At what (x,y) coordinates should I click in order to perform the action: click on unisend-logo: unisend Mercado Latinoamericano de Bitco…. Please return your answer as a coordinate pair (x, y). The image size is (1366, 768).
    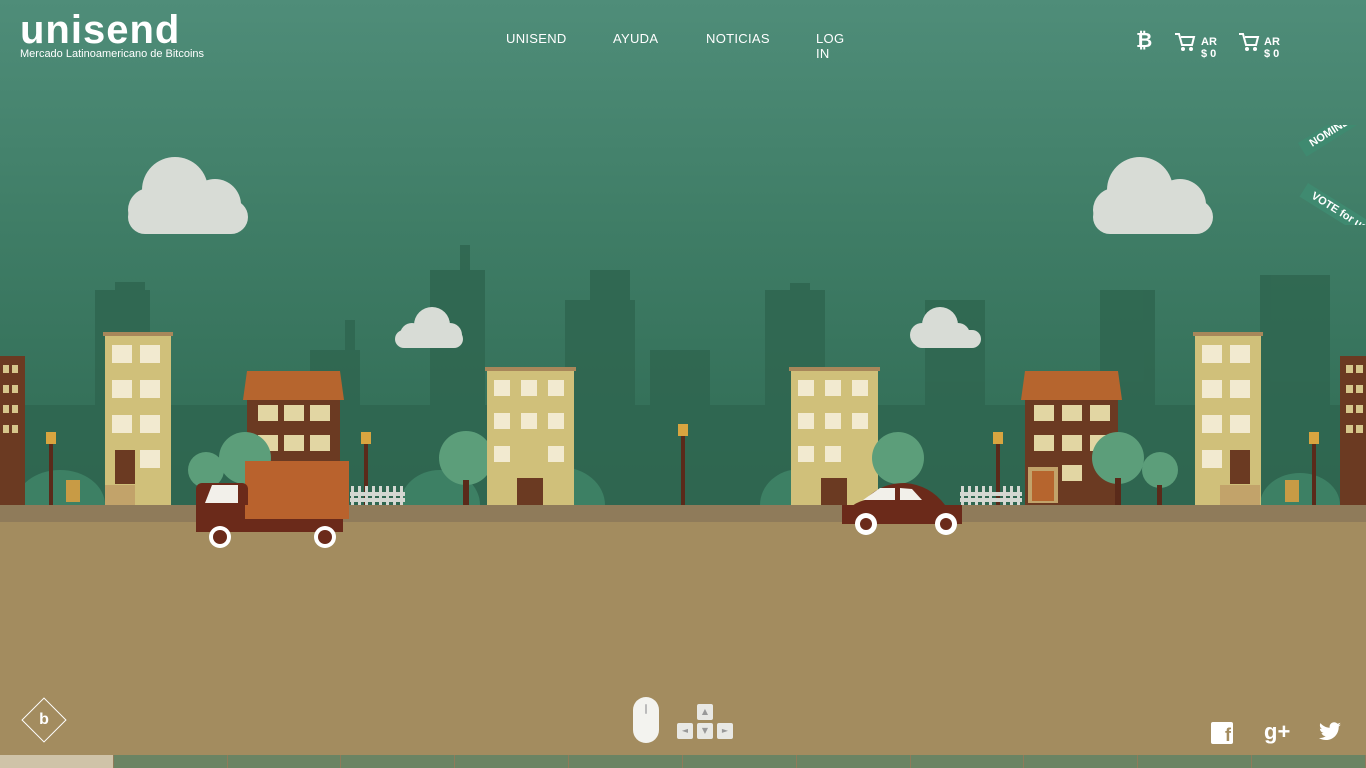
    Looking at the image, I should click on (112, 35).